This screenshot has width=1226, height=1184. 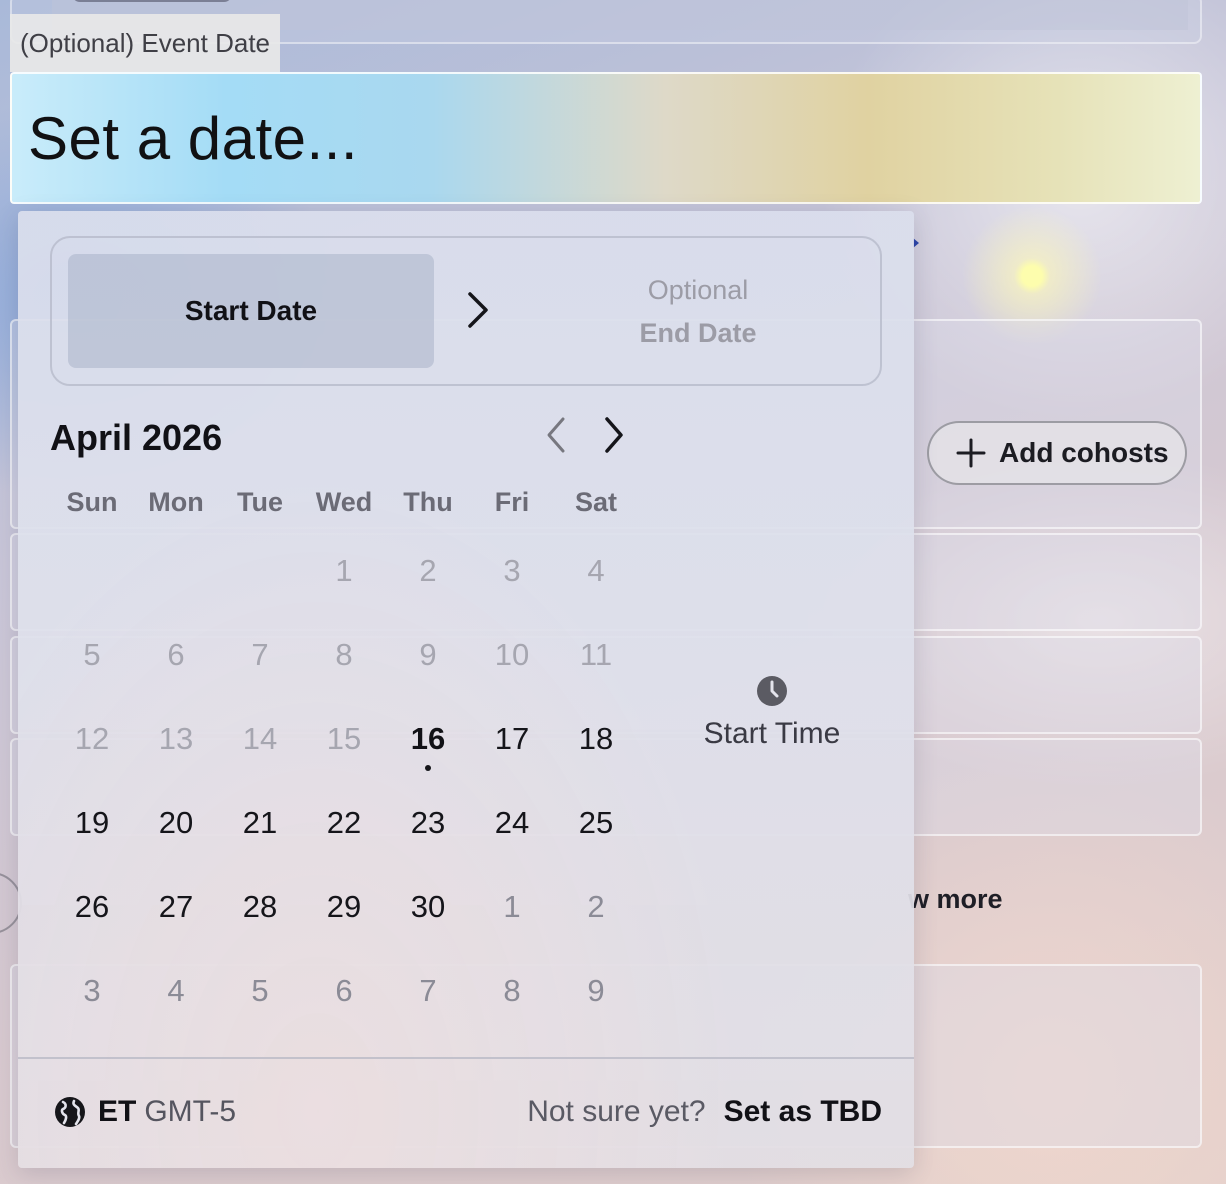 What do you see at coordinates (698, 333) in the screenshot?
I see `end-date-label: End Date` at bounding box center [698, 333].